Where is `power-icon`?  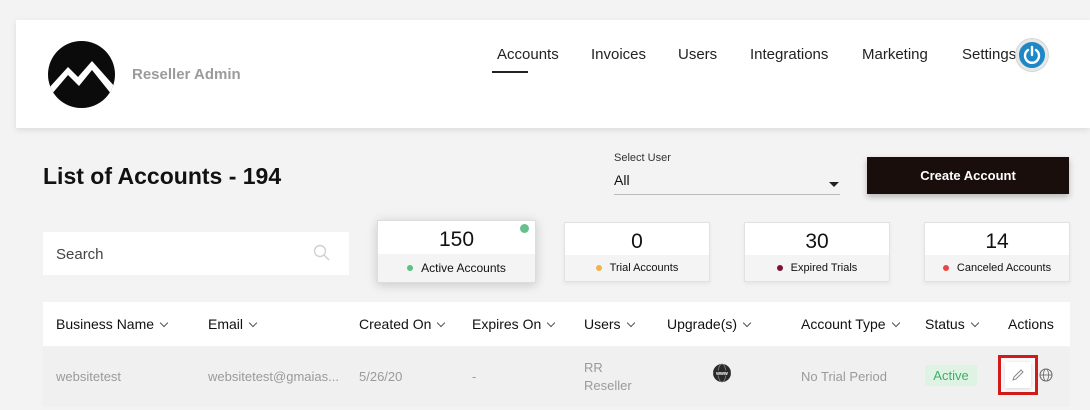 power-icon is located at coordinates (1032, 55).